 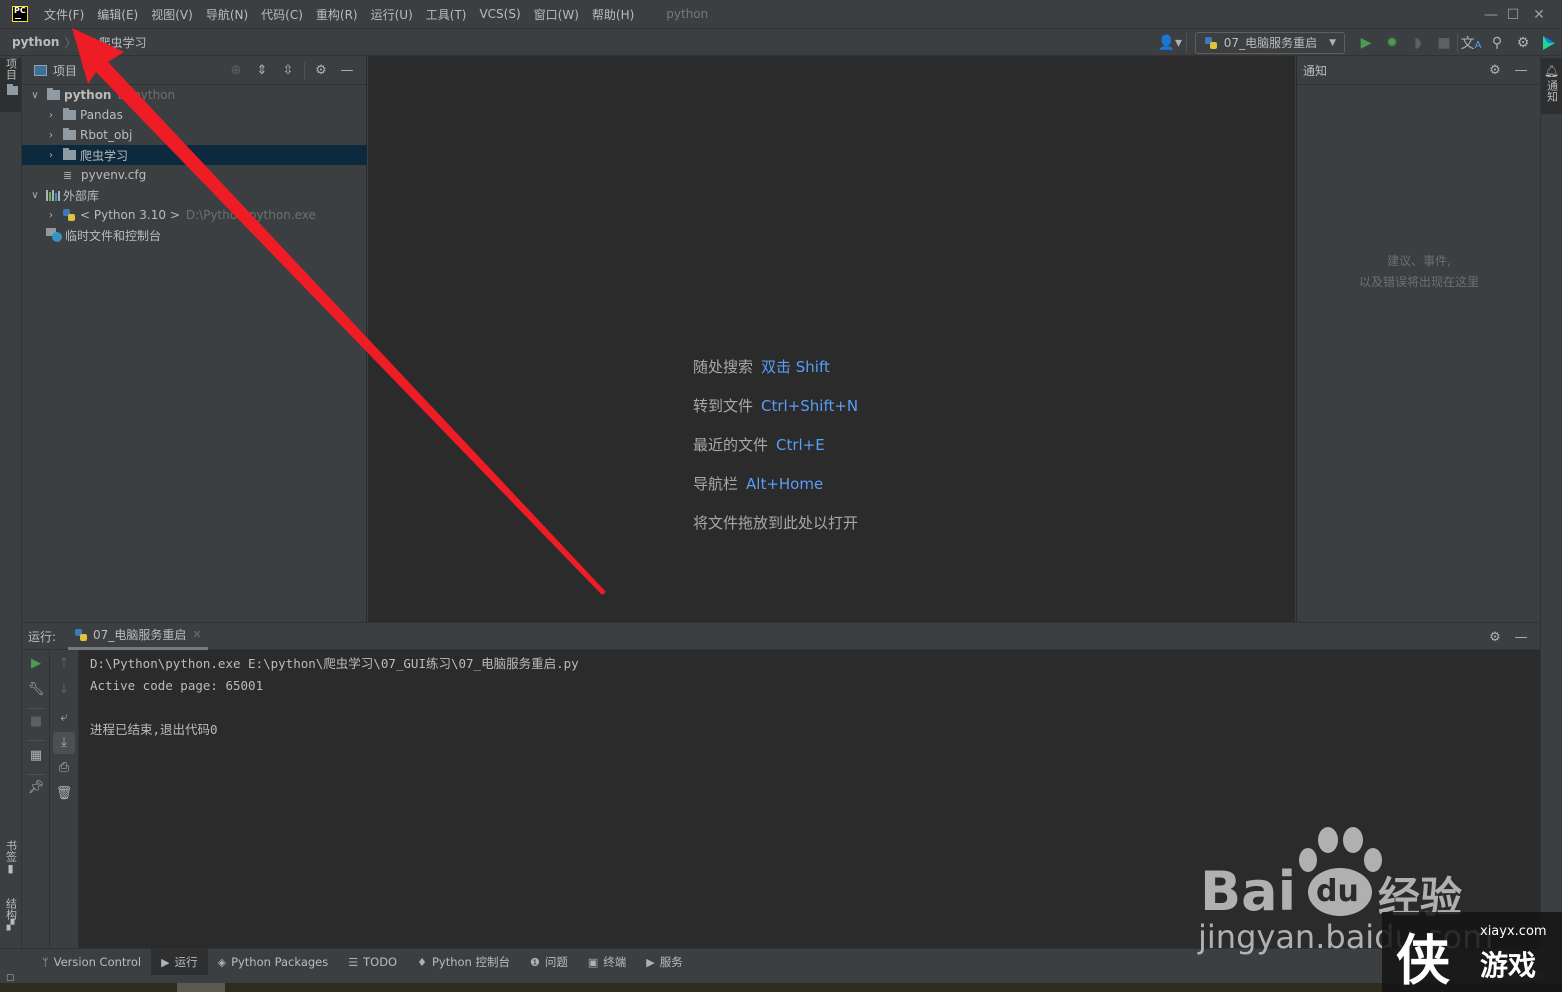 I want to click on menu-tools: 工具(T), so click(x=446, y=14).